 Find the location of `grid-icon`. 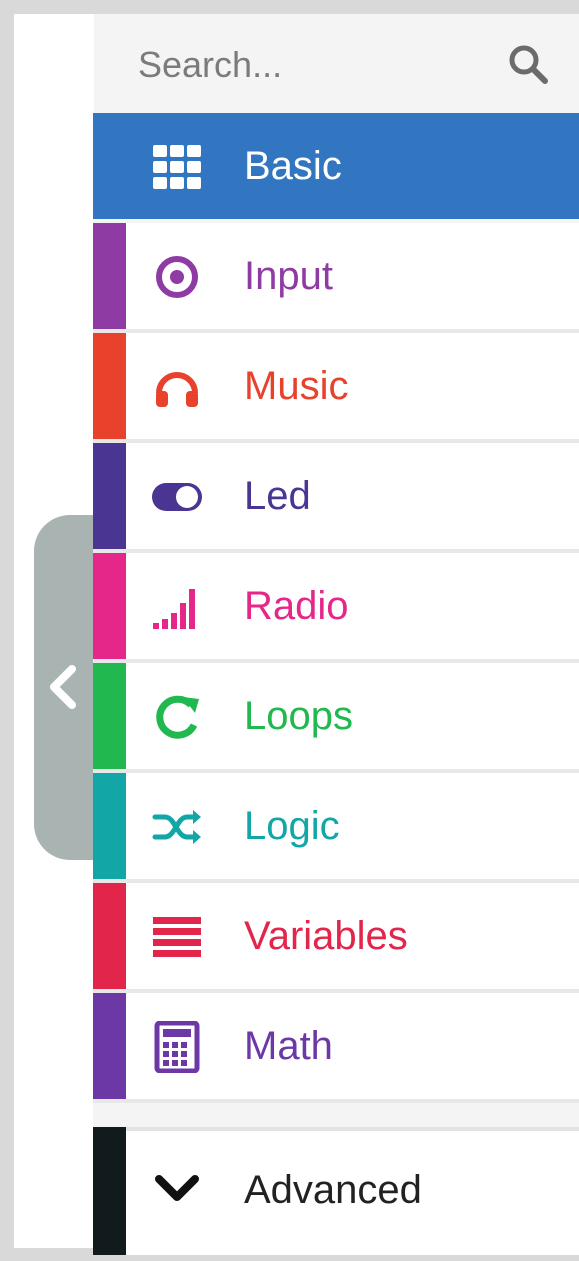

grid-icon is located at coordinates (177, 167).